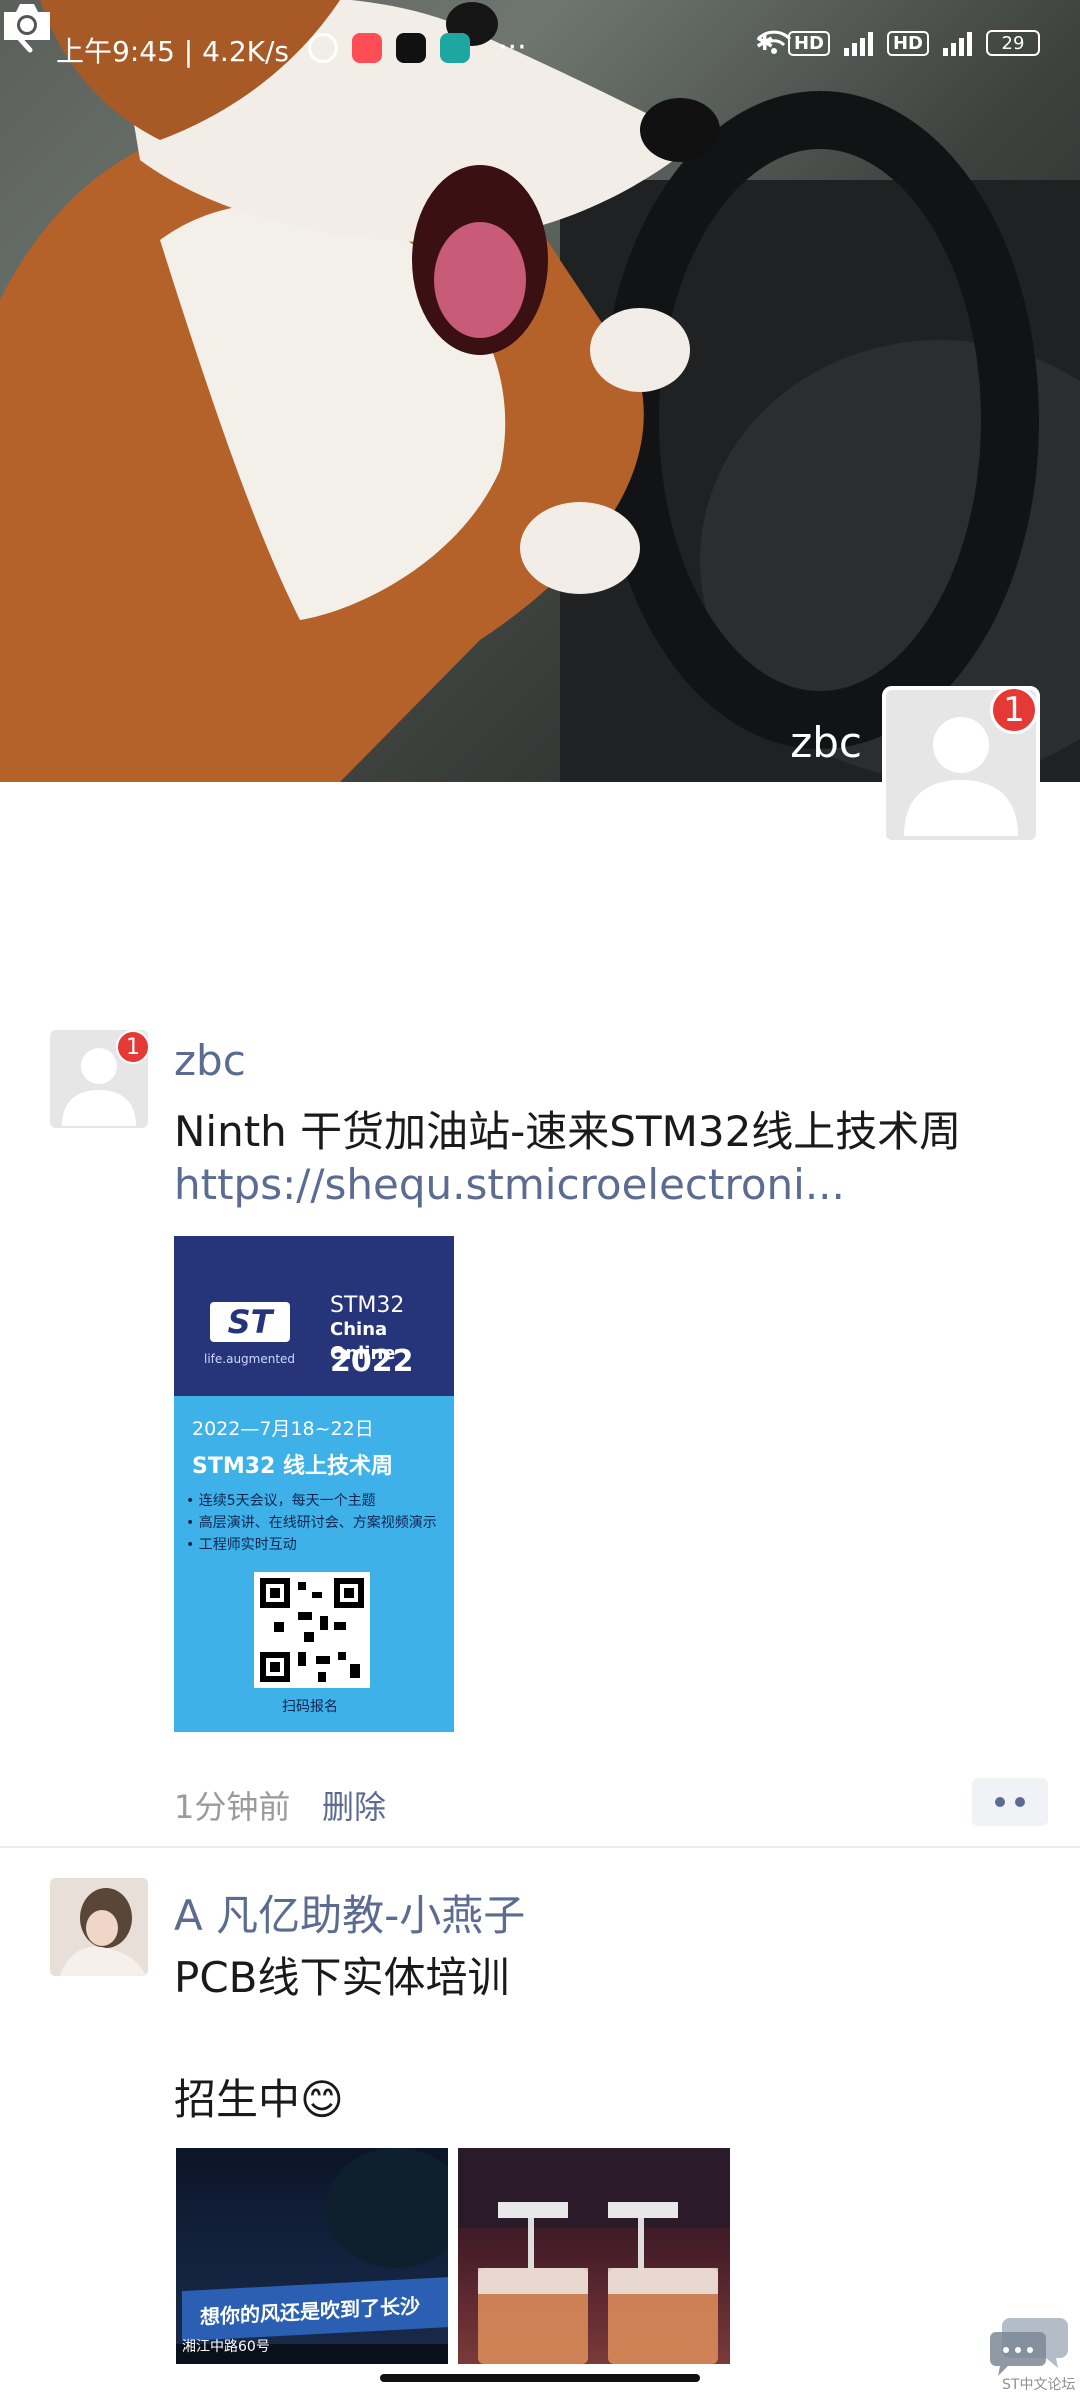 The width and height of the screenshot is (1080, 2400). Describe the element at coordinates (210, 1060) in the screenshot. I see `post-author: zbc` at that location.